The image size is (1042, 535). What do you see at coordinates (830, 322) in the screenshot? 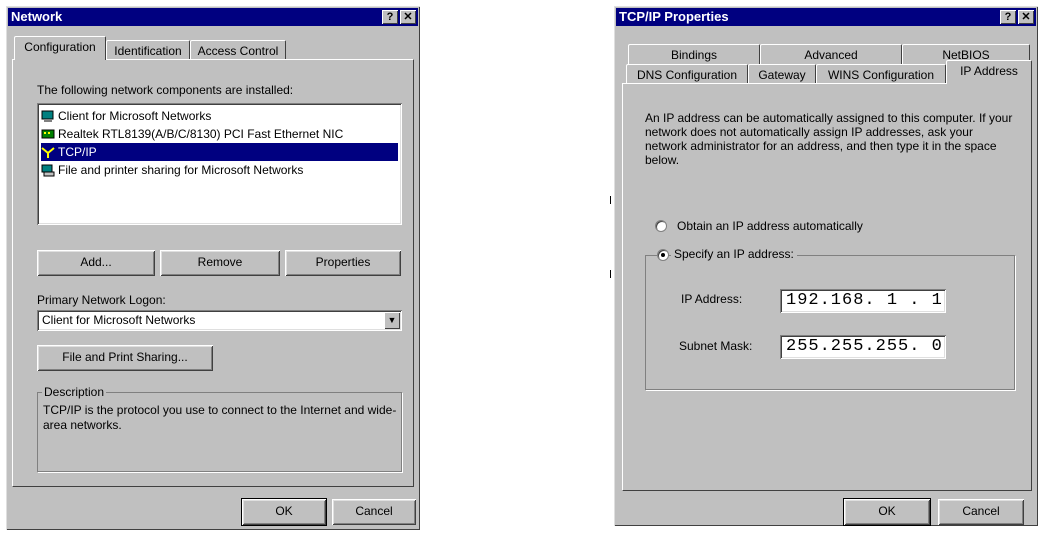
I see `specify-ip-group` at bounding box center [830, 322].